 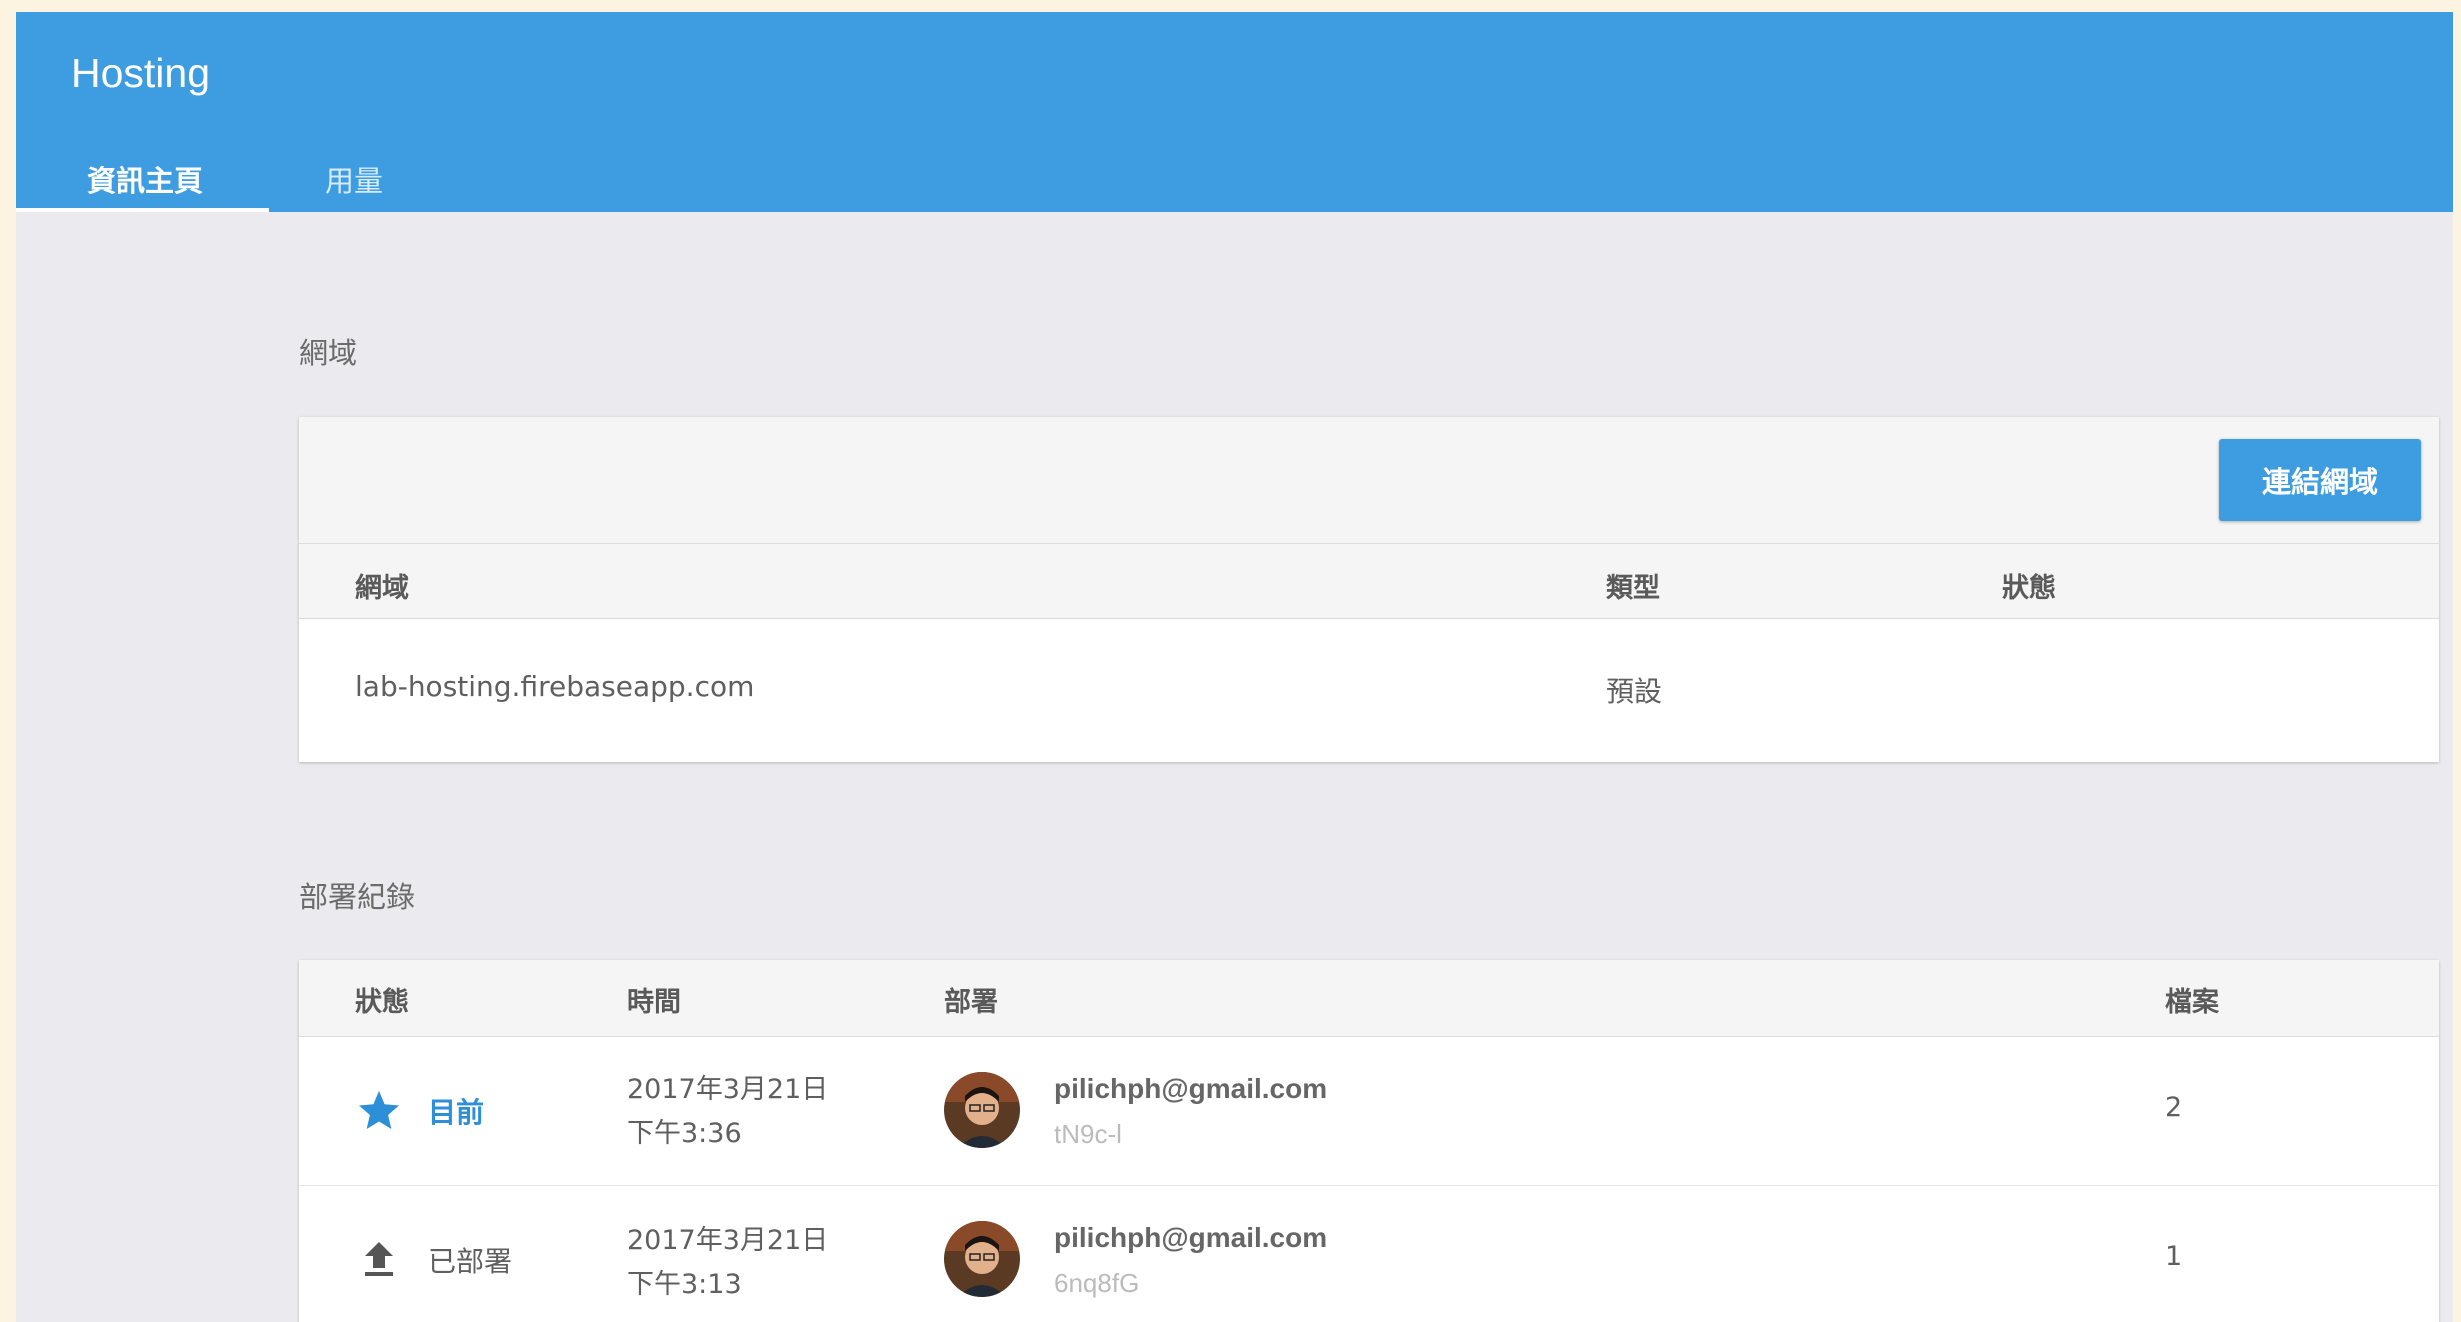 I want to click on star-icon, so click(x=379, y=1111).